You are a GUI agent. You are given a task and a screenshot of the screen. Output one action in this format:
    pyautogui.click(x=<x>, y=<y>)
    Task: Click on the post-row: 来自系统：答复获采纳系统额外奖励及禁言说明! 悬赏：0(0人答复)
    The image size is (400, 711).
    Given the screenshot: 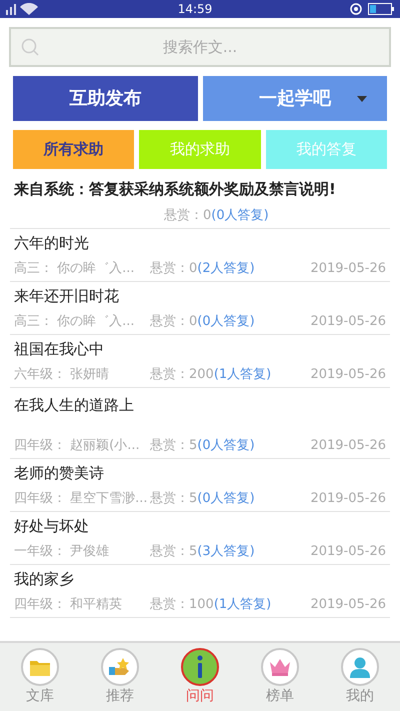 What is the action you would take?
    pyautogui.click(x=200, y=202)
    